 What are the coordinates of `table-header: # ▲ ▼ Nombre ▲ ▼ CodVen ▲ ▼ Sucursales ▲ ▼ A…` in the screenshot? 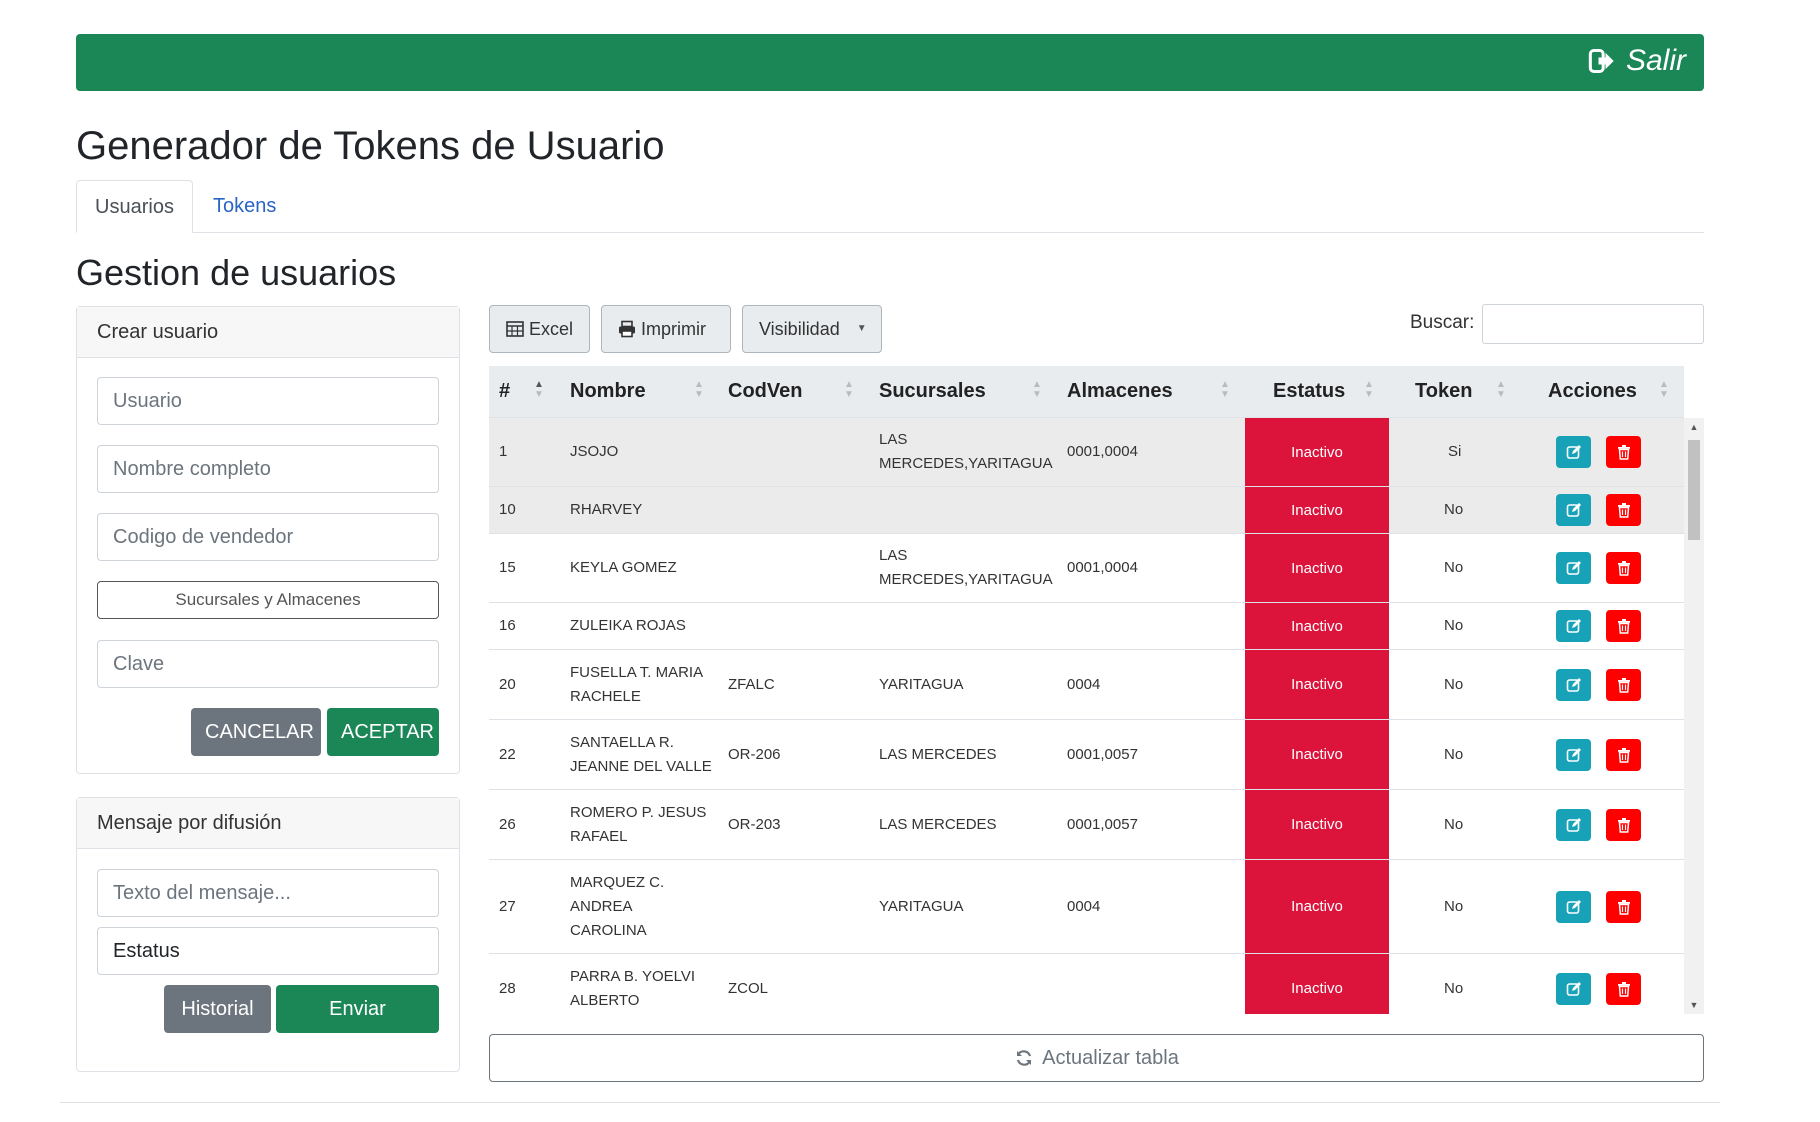 It's located at (1086, 391).